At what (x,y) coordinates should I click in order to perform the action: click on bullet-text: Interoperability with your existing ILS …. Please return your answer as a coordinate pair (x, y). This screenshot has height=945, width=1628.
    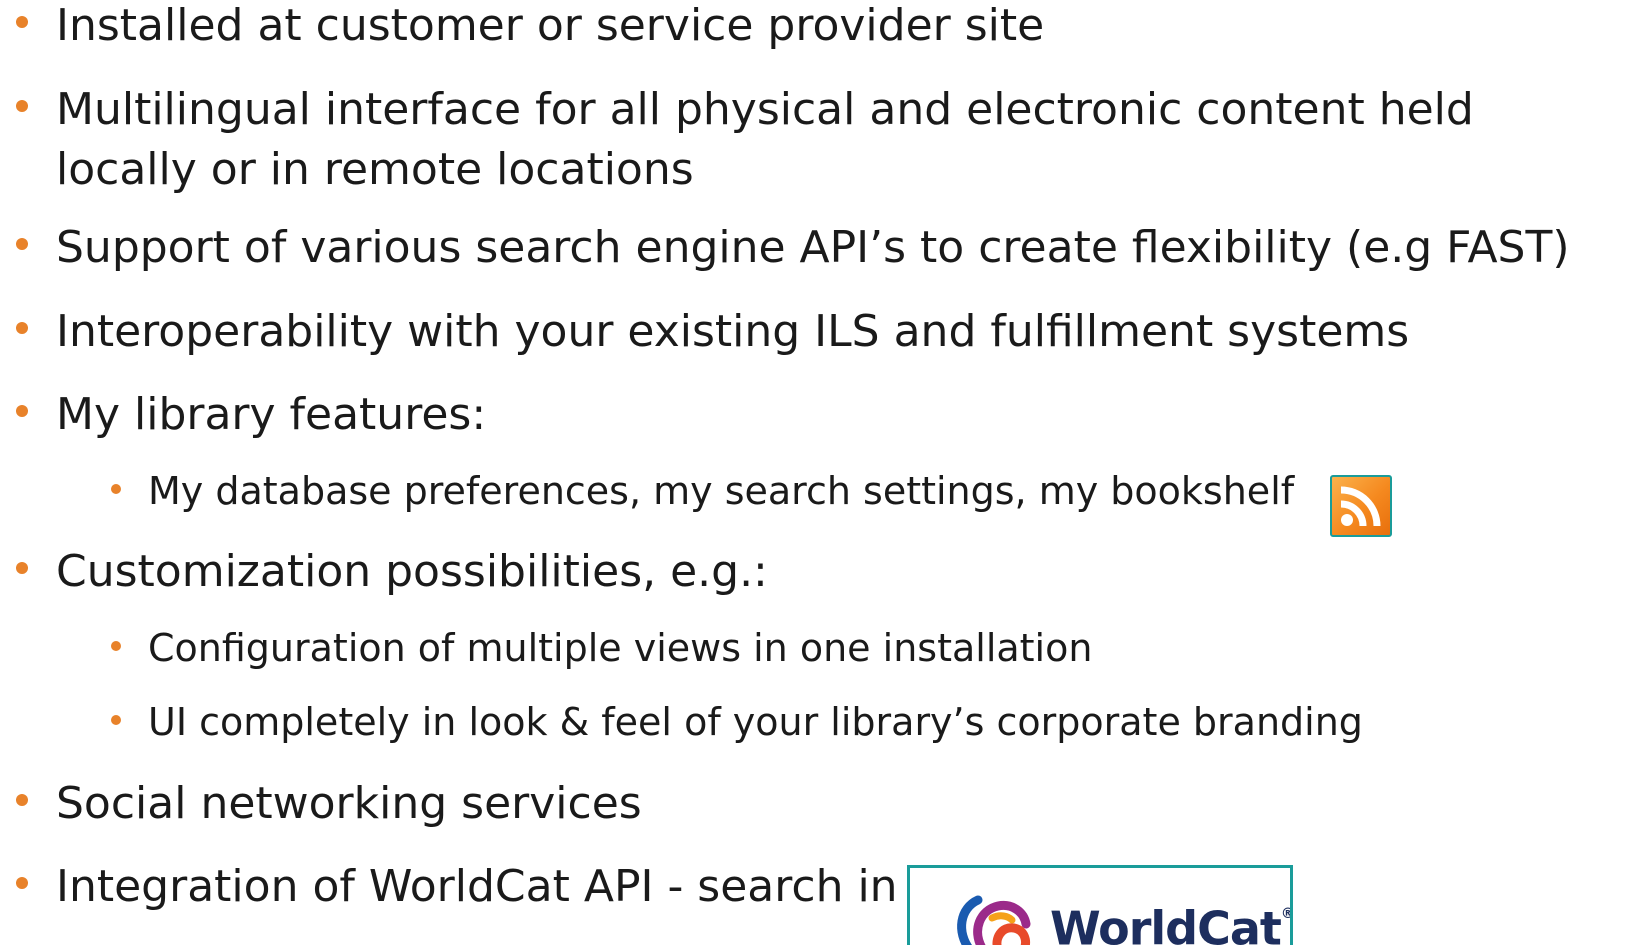
    Looking at the image, I should click on (733, 331).